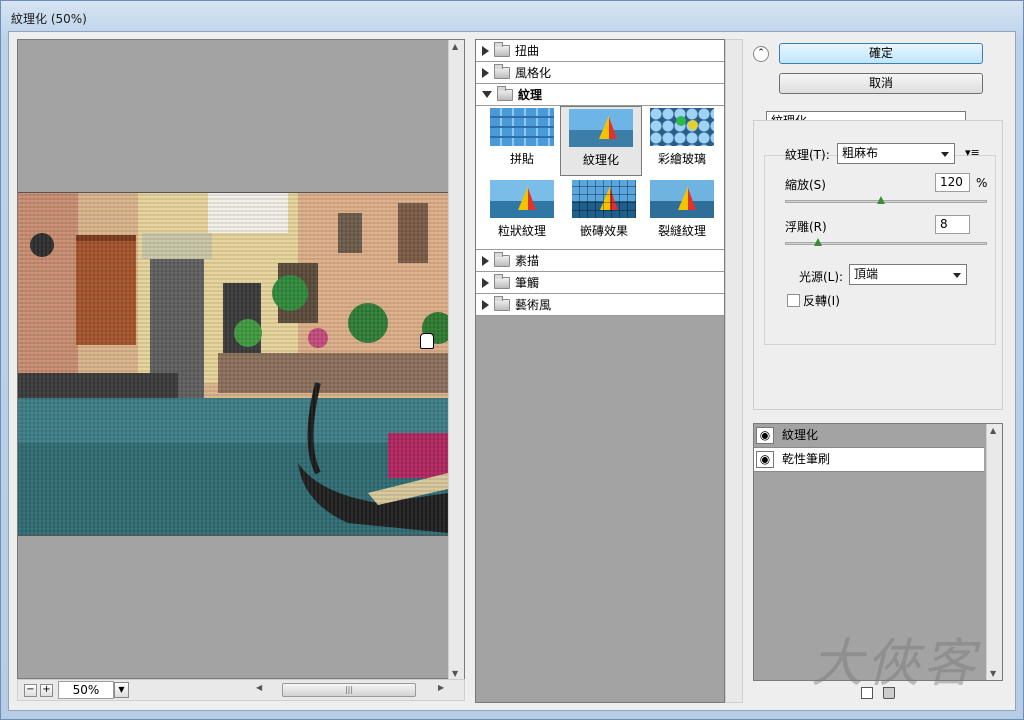 The image size is (1024, 720). What do you see at coordinates (600, 261) in the screenshot?
I see `category-sketch: 素描` at bounding box center [600, 261].